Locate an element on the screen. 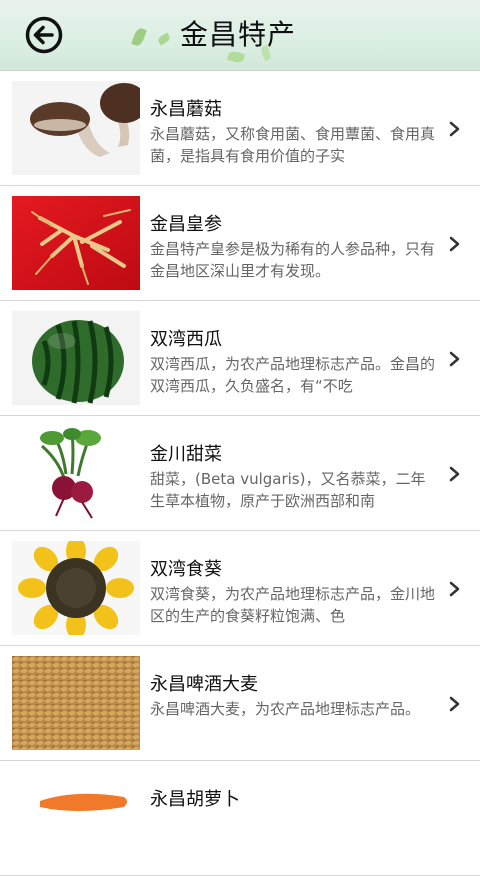 Image resolution: width=480 pixels, height=876 pixels. item-description: 永昌啤酒大麦，为农产品地理标志产品。 is located at coordinates (285, 709).